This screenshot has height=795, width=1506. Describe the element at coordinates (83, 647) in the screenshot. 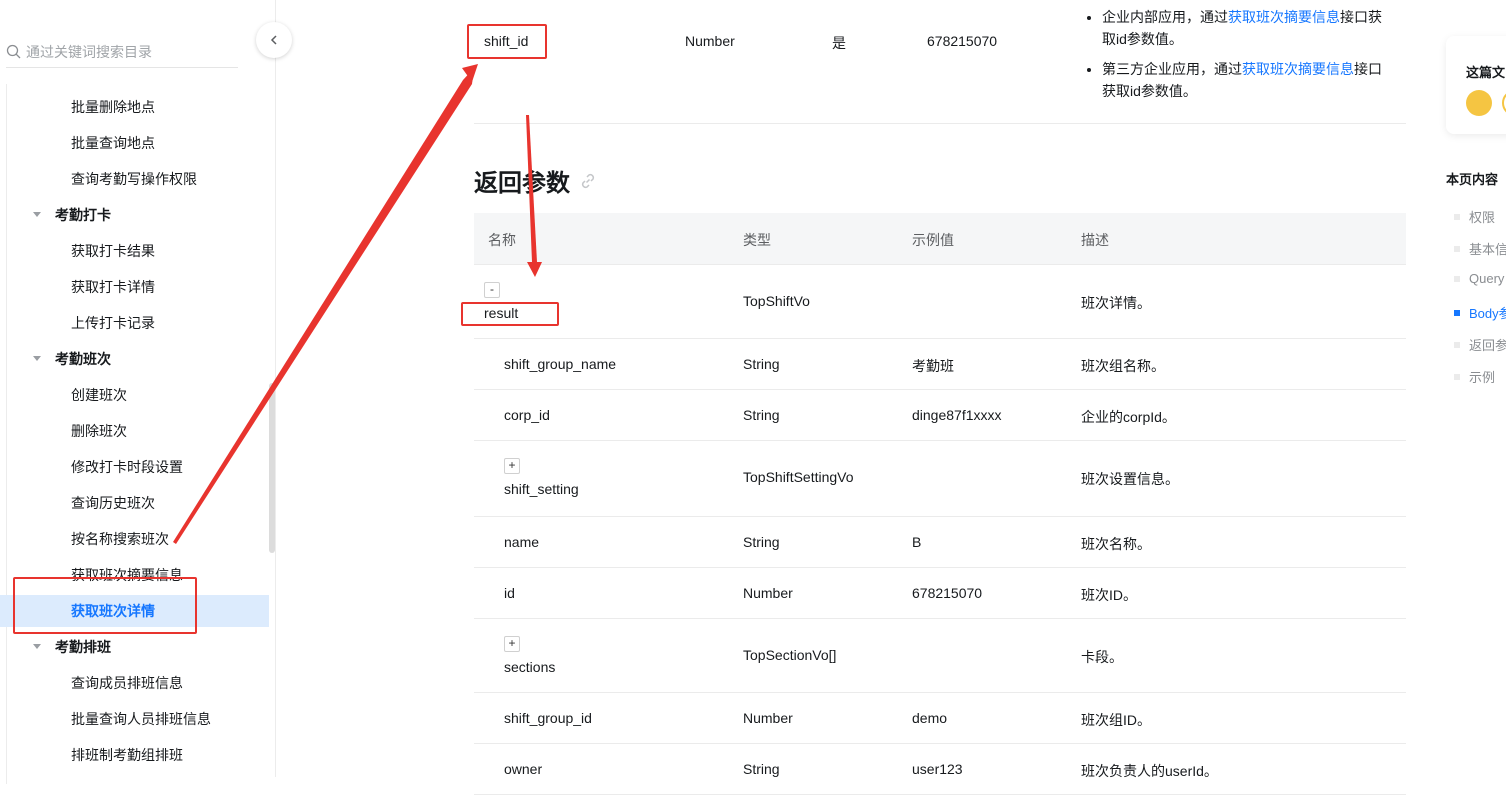

I see `sidebar-item-label: 考勤排班` at that location.